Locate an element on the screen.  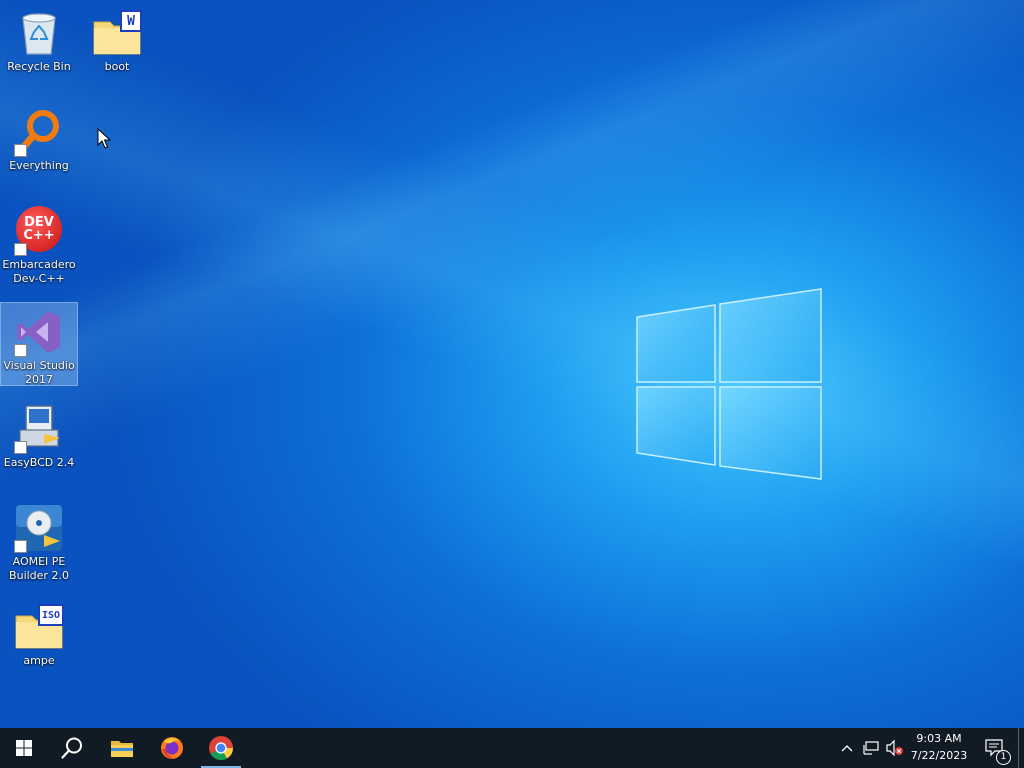
desktop-icon-label: Recycle Bin is located at coordinates (39, 66).